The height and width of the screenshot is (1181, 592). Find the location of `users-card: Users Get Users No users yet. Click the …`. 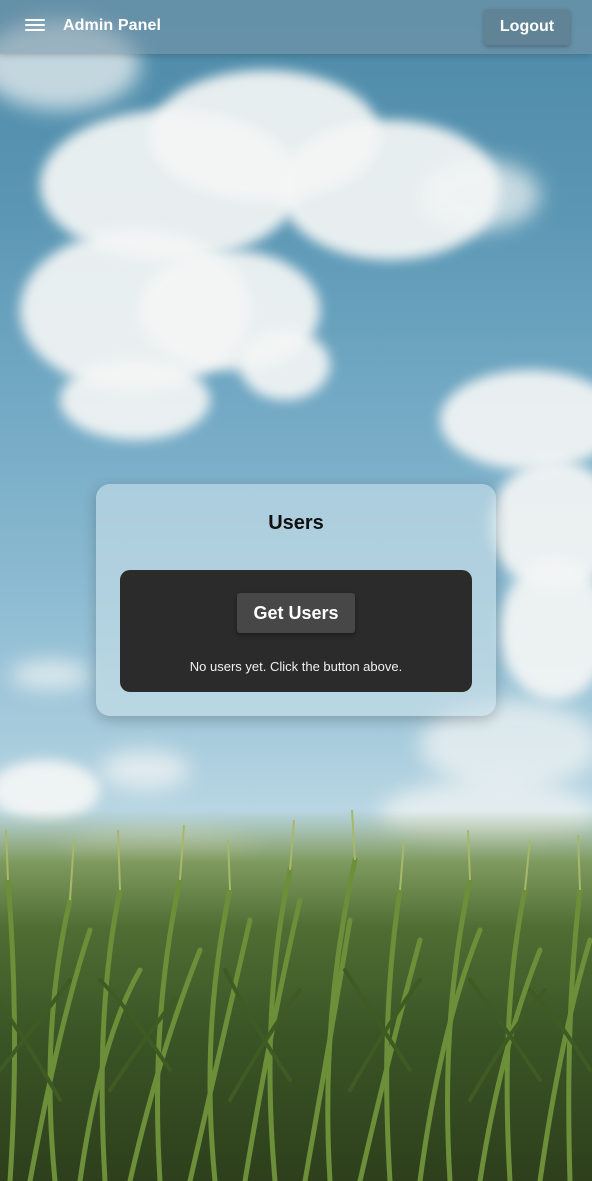

users-card: Users Get Users No users yet. Click the … is located at coordinates (296, 600).